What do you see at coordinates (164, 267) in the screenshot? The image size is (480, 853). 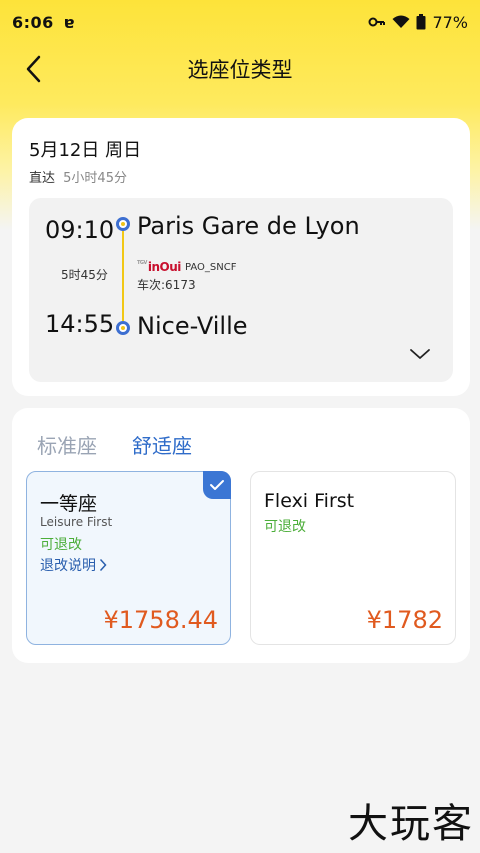 I see `brand-name: inOui` at bounding box center [164, 267].